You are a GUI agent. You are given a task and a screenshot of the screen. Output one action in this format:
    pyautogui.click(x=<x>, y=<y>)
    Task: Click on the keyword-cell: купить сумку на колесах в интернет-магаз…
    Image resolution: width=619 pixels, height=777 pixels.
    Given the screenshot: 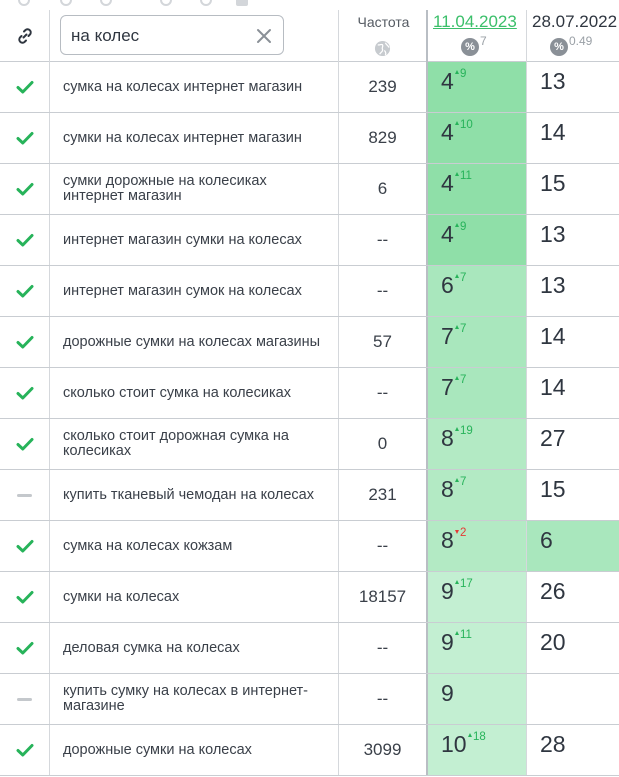 What is the action you would take?
    pyautogui.click(x=194, y=699)
    